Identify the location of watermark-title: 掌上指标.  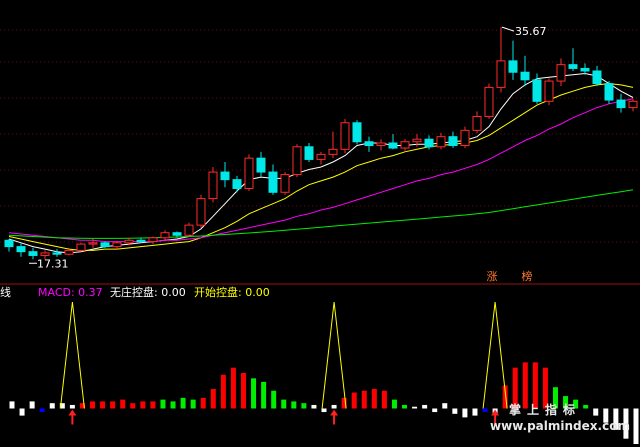
(545, 409).